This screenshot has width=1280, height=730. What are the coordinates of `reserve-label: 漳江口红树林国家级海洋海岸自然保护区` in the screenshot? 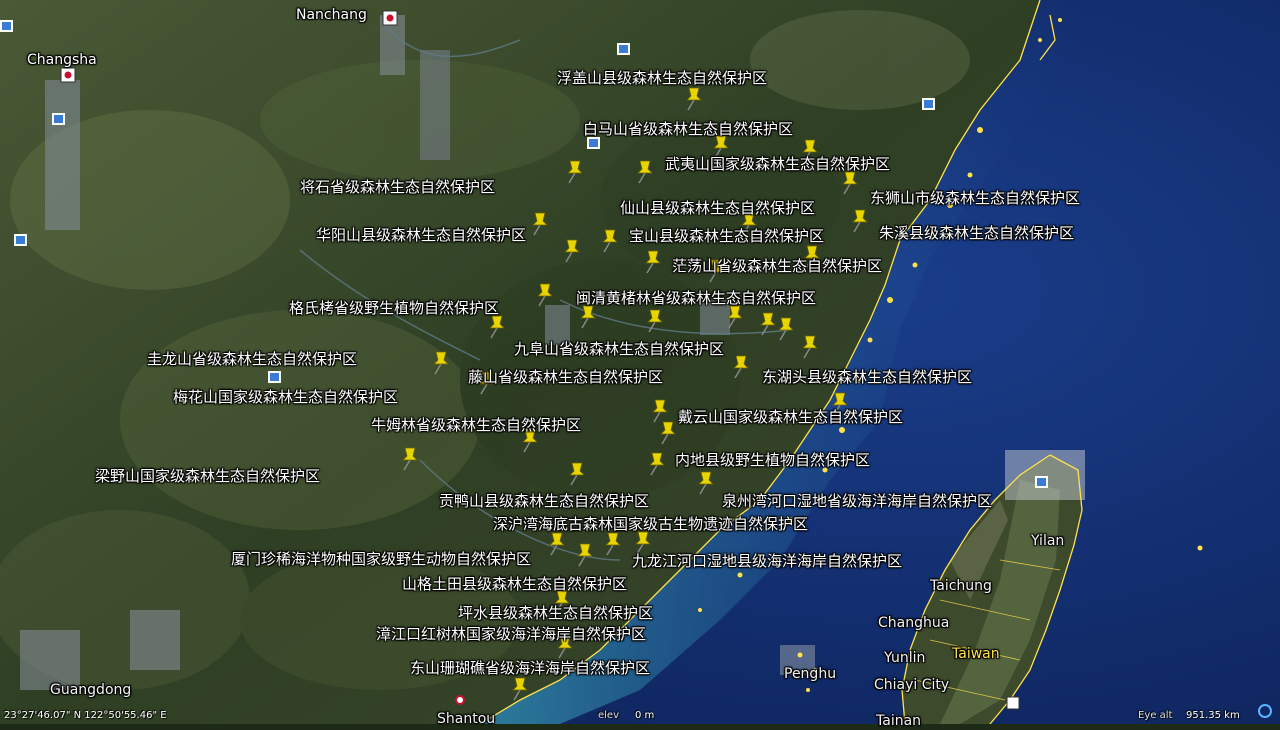 It's located at (511, 634).